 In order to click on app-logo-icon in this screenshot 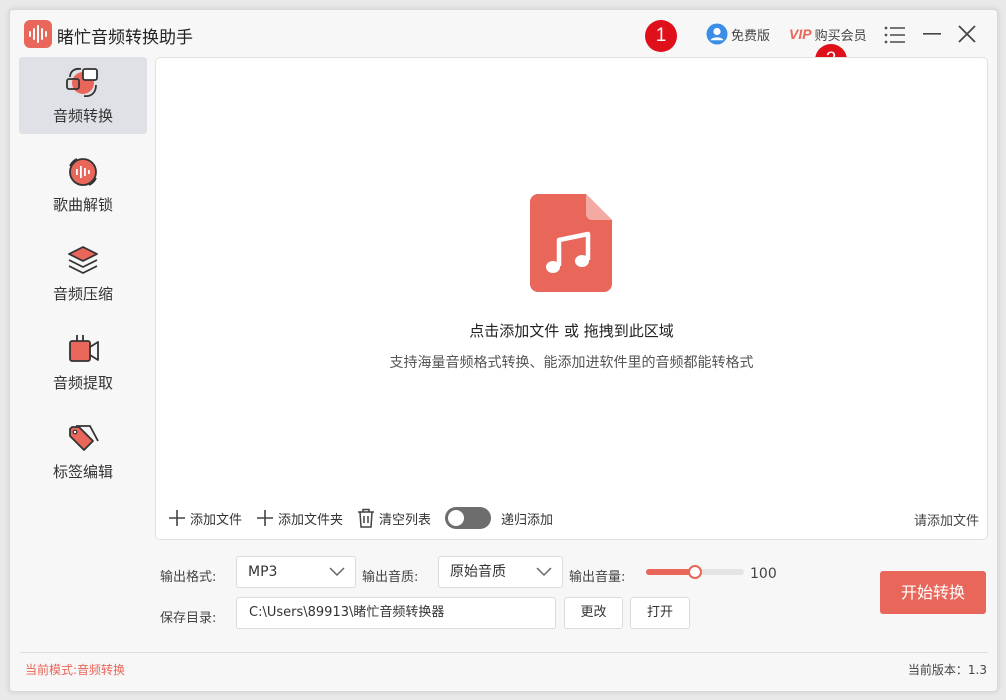, I will do `click(38, 34)`.